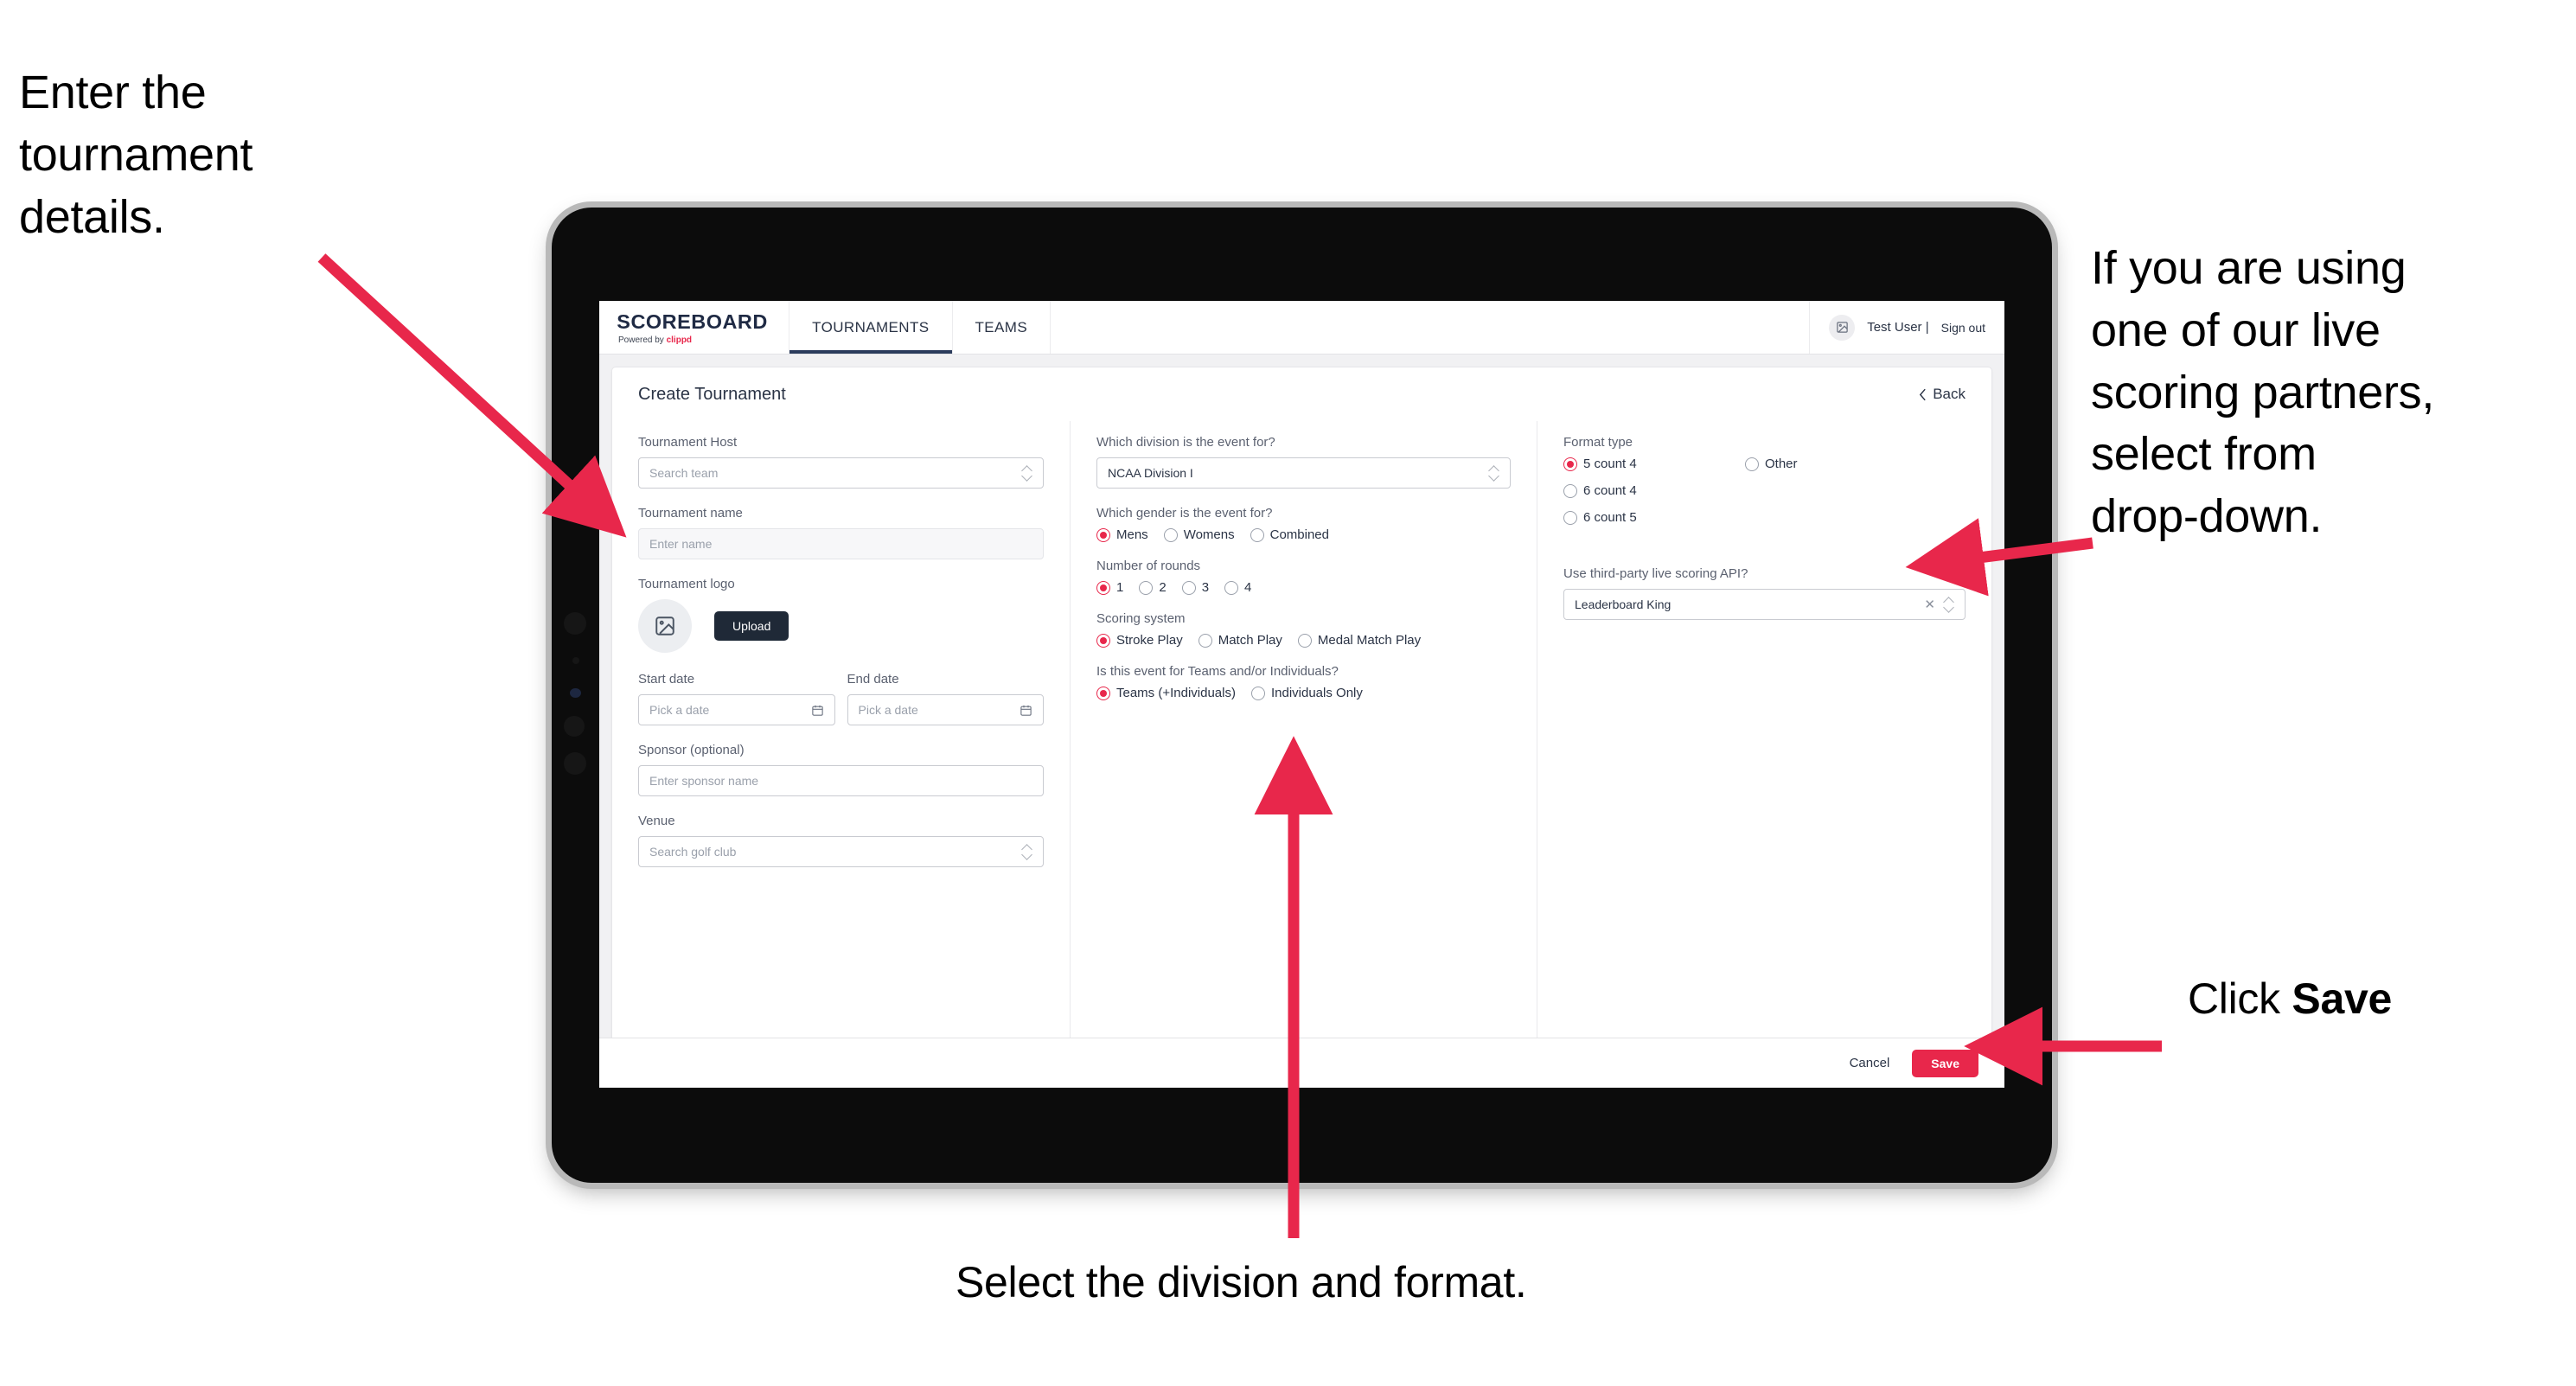 Image resolution: width=2576 pixels, height=1386 pixels. I want to click on format-type-label: Format type, so click(1598, 443).